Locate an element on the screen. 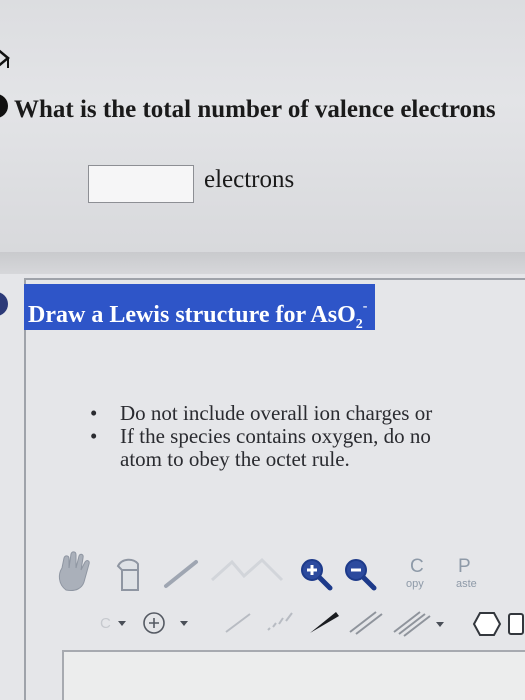  instruction-item-continued: atom to obey the octet rule. is located at coordinates (261, 459).